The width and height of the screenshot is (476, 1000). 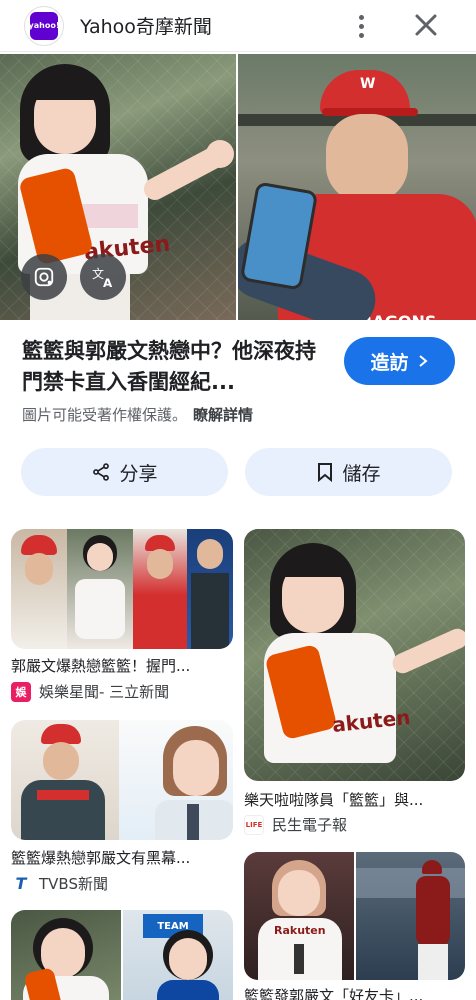 I want to click on site-title: Yahoo奇摩新聞, so click(x=146, y=27).